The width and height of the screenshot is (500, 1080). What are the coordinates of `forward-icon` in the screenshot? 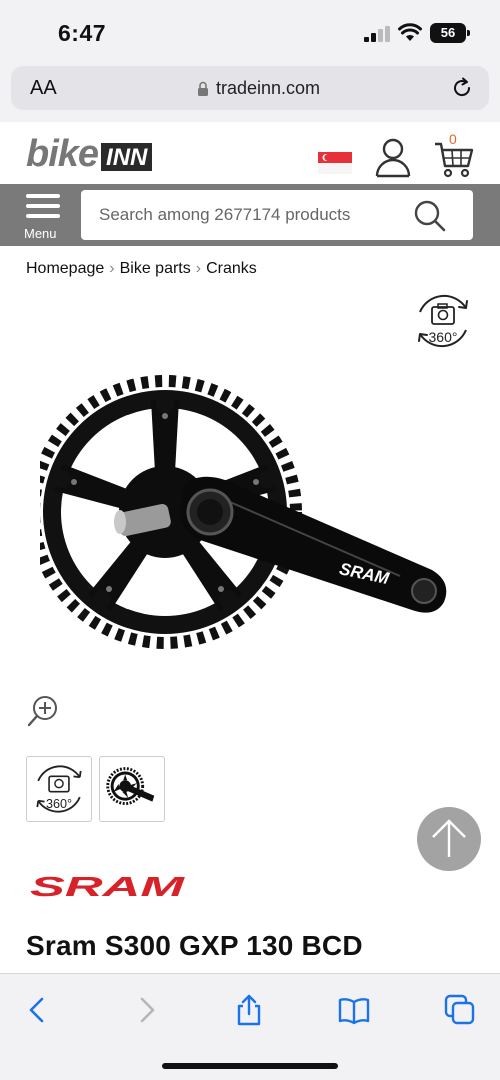 It's located at (146, 1010).